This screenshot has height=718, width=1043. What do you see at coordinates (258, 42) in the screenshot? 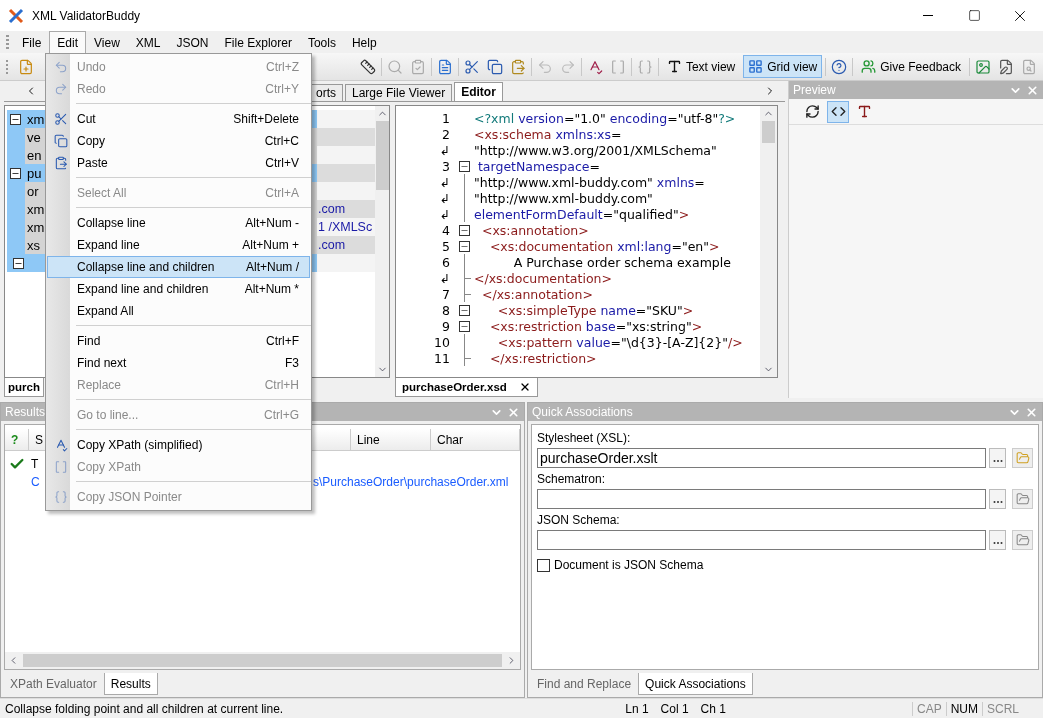
I see `menu-item: File Explorer` at bounding box center [258, 42].